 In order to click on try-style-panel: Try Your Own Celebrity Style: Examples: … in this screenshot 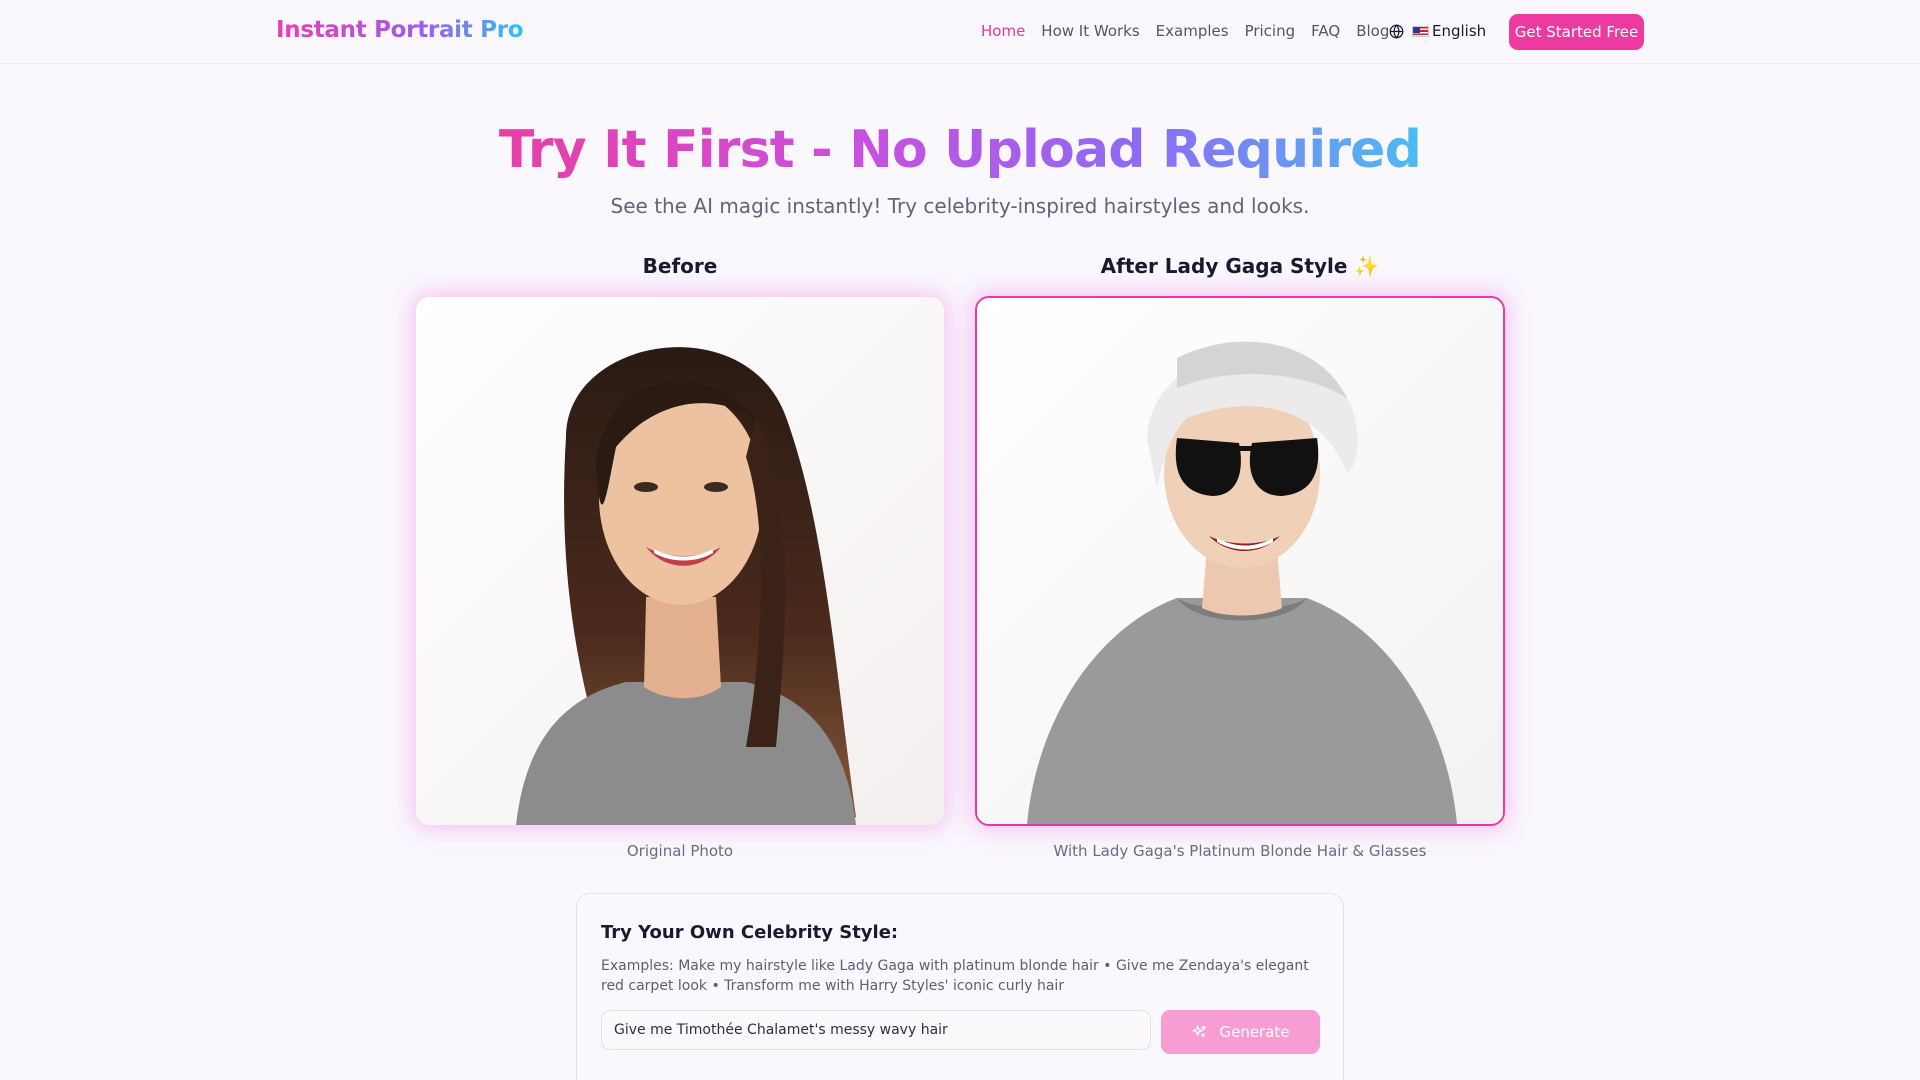, I will do `click(960, 986)`.